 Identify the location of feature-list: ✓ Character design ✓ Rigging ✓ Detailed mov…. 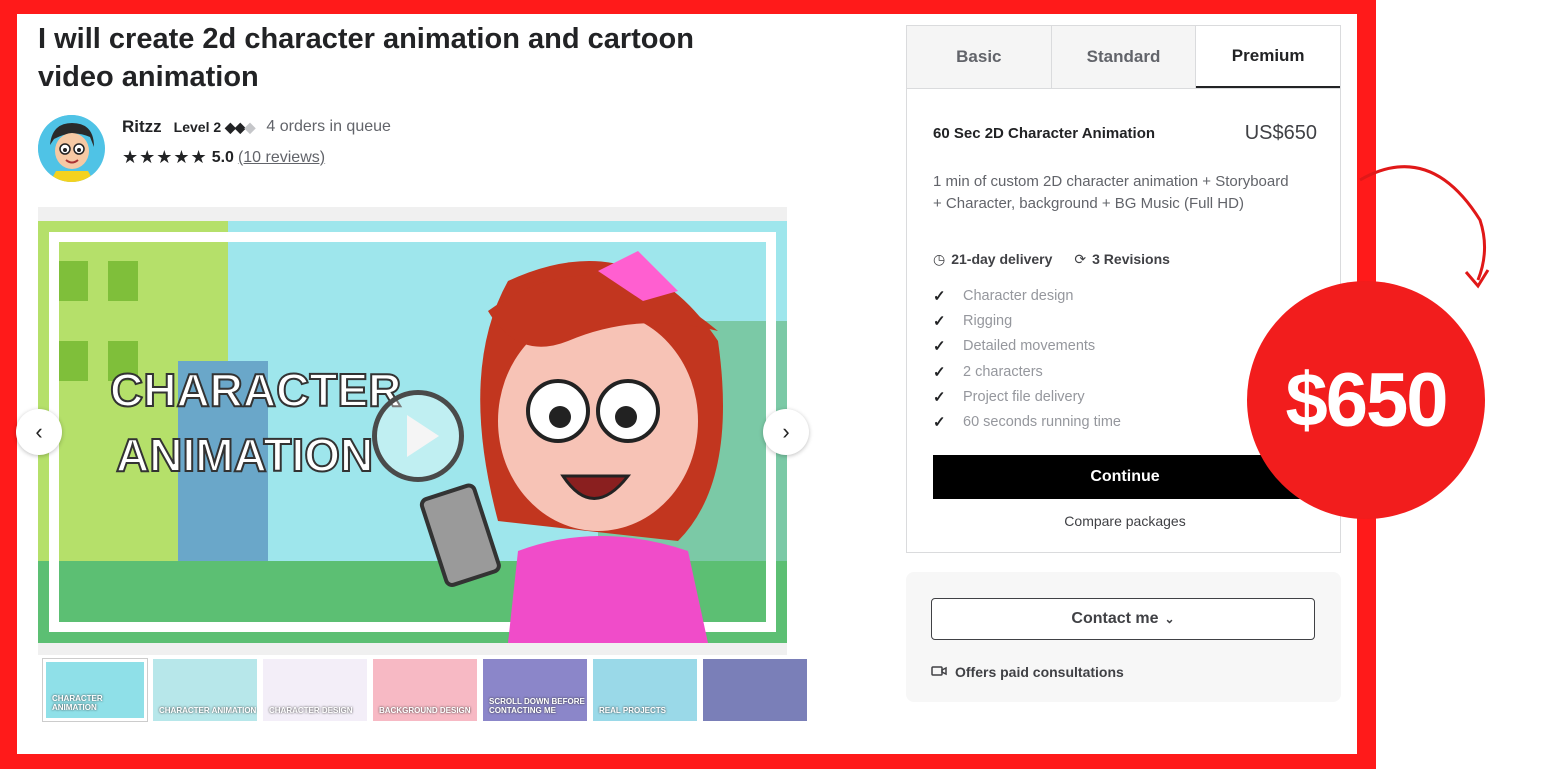
(1027, 359).